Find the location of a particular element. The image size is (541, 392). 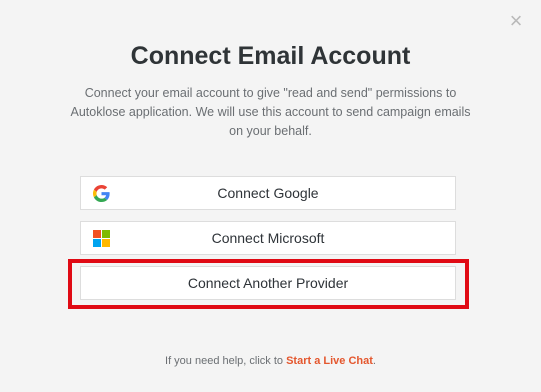

connect-microsoft-label: Connect Microsoft is located at coordinates (268, 238).